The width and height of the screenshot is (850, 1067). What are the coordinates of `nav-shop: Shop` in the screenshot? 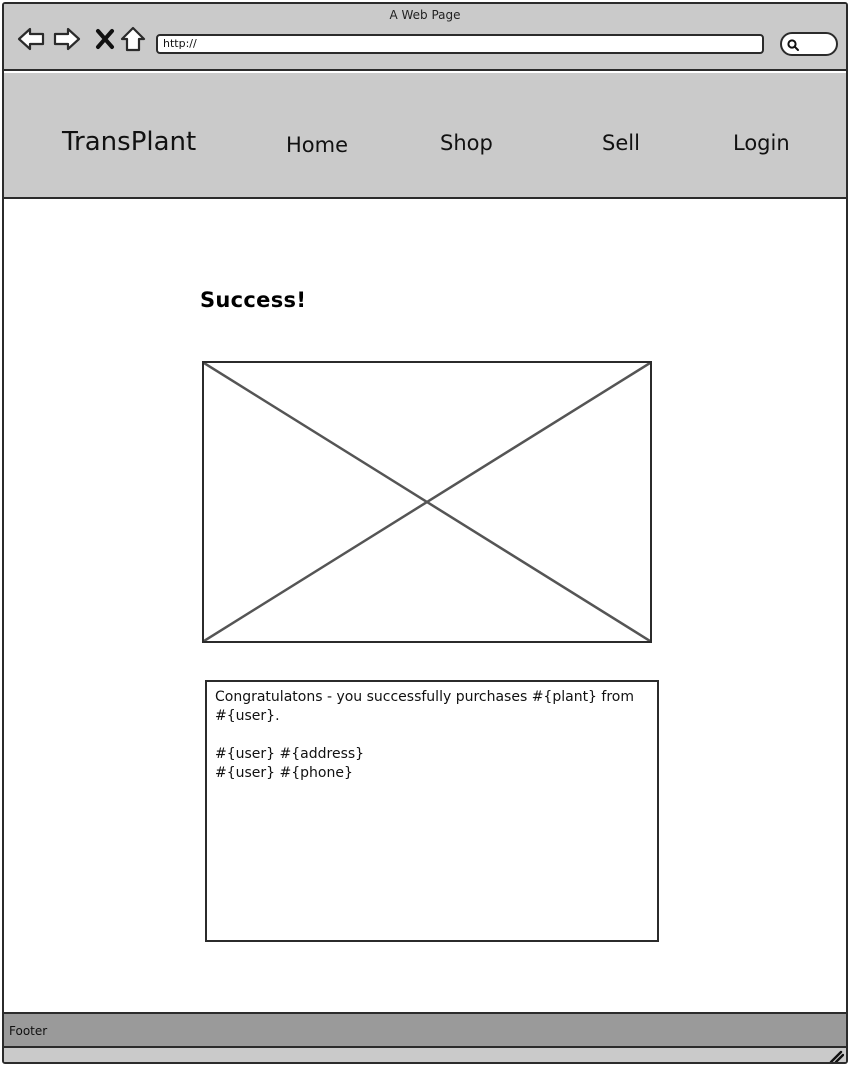 It's located at (466, 143).